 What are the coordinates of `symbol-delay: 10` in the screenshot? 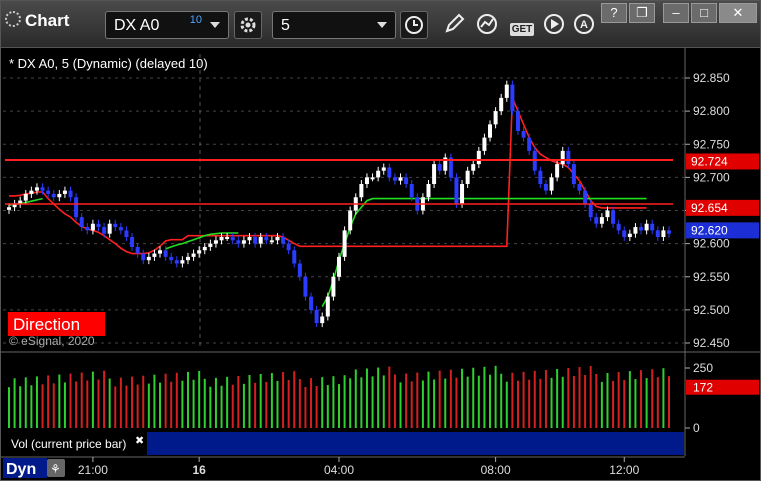 It's located at (195, 20).